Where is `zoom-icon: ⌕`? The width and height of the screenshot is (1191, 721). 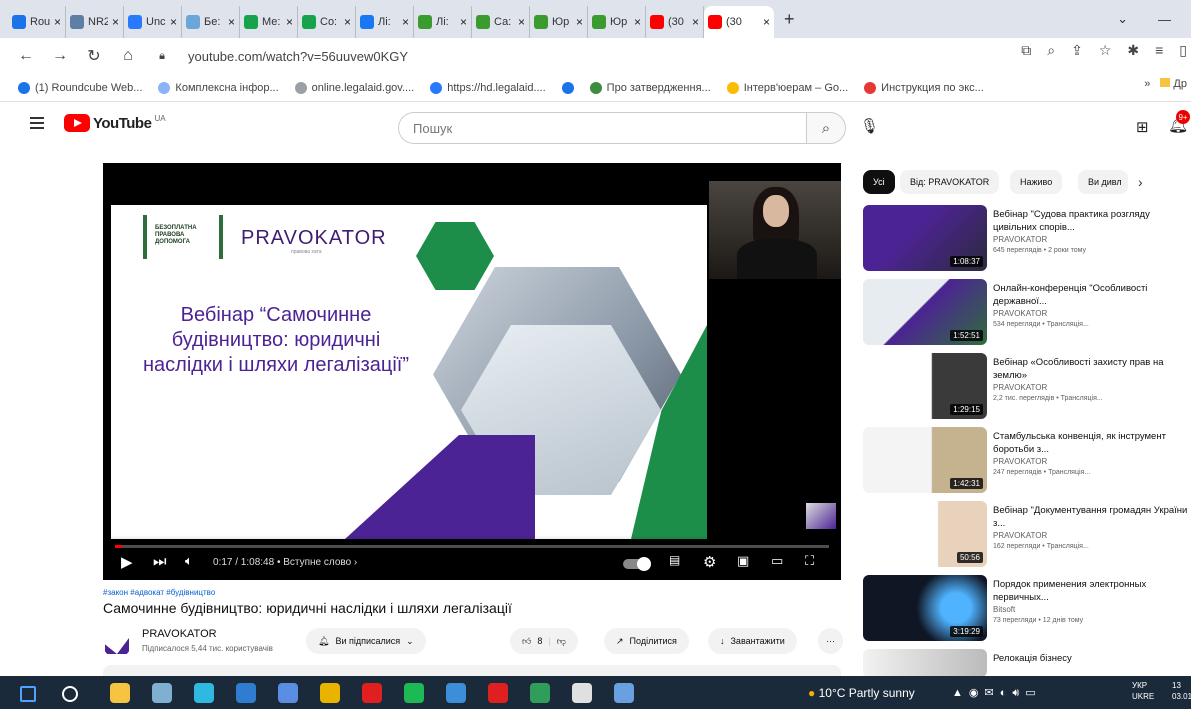 zoom-icon: ⌕ is located at coordinates (1051, 50).